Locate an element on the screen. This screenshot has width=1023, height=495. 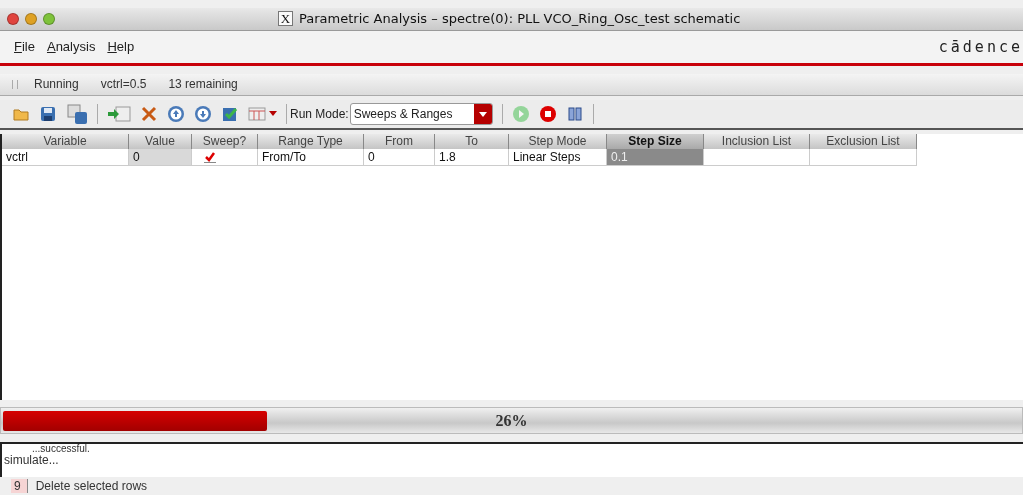
column-header: Sweep? is located at coordinates (225, 142).